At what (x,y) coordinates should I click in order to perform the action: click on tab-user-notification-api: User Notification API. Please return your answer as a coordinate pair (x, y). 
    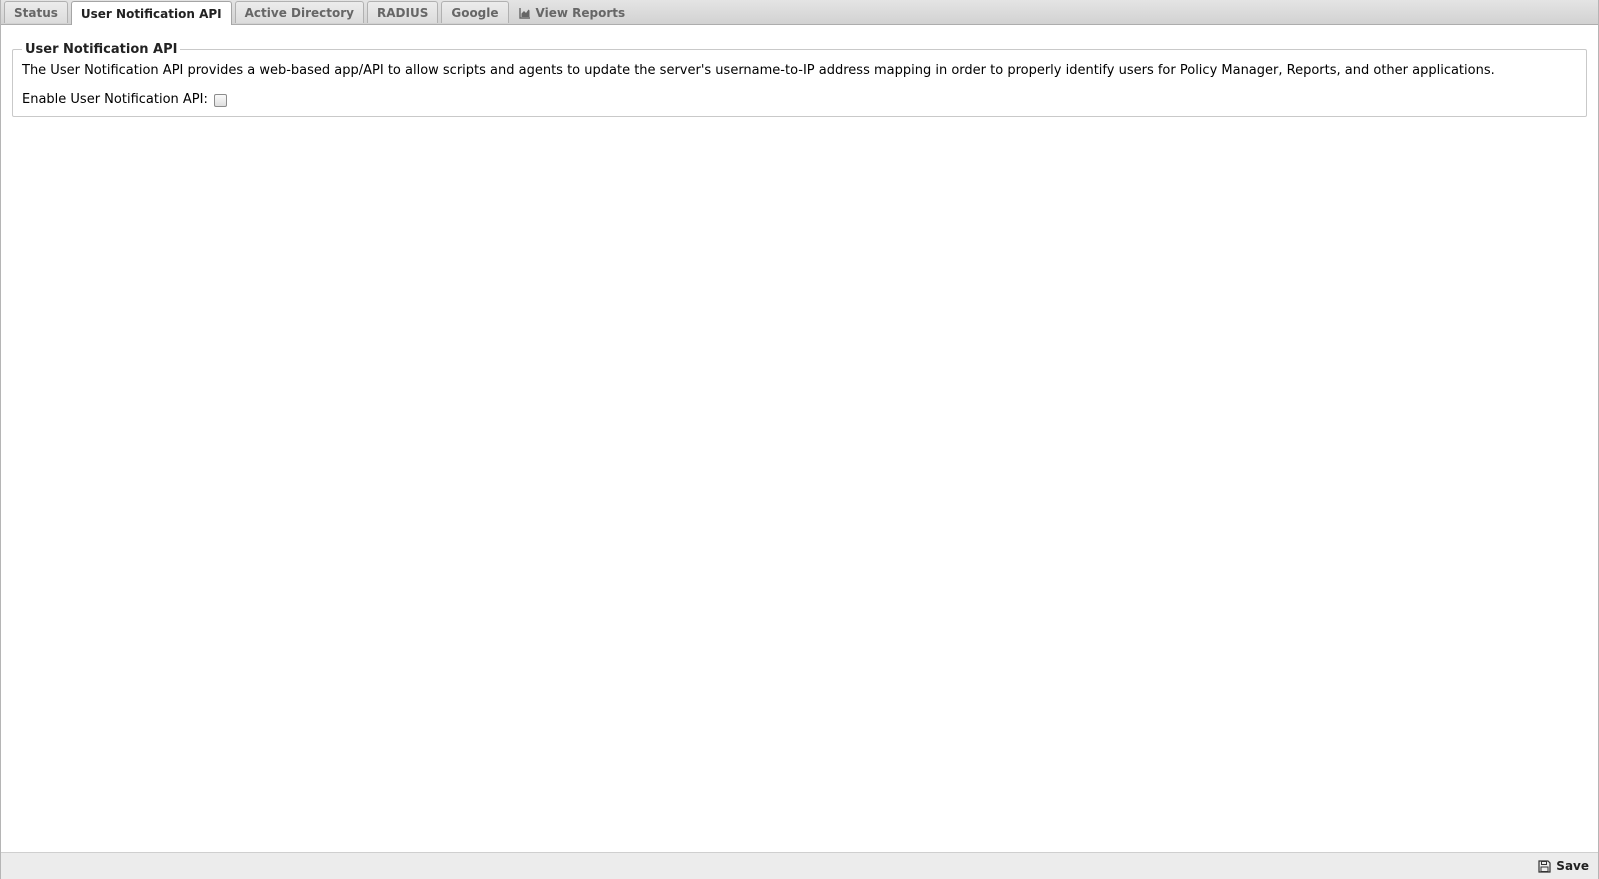
    Looking at the image, I should click on (151, 13).